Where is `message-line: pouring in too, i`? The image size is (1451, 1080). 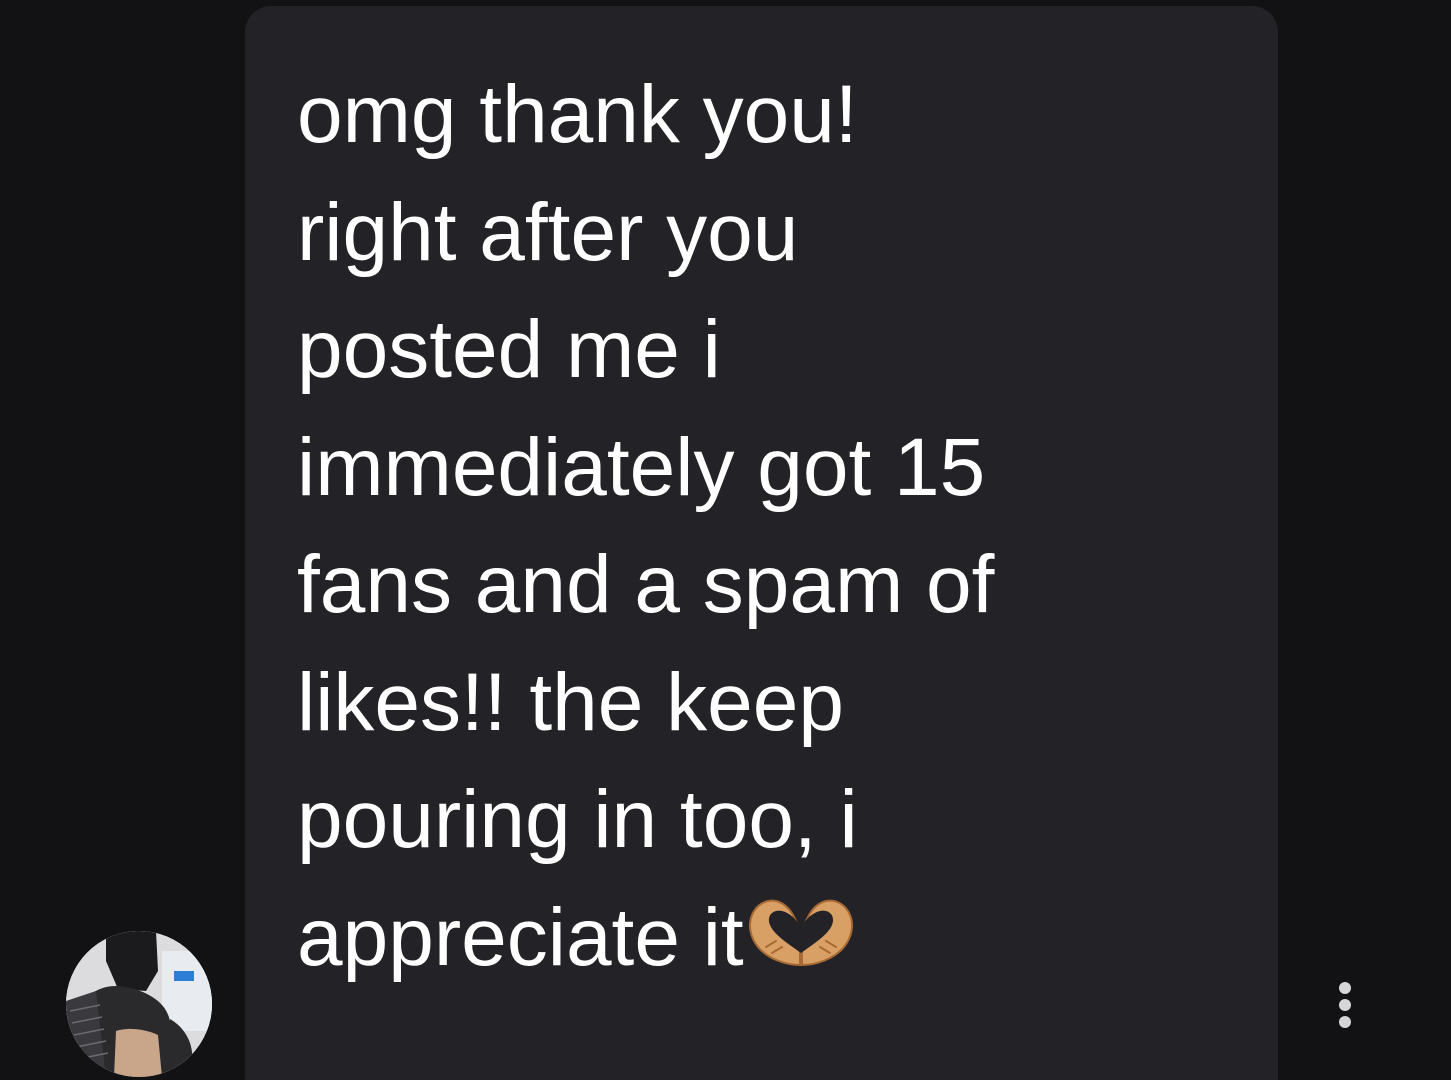
message-line: pouring in too, i is located at coordinates (577, 819).